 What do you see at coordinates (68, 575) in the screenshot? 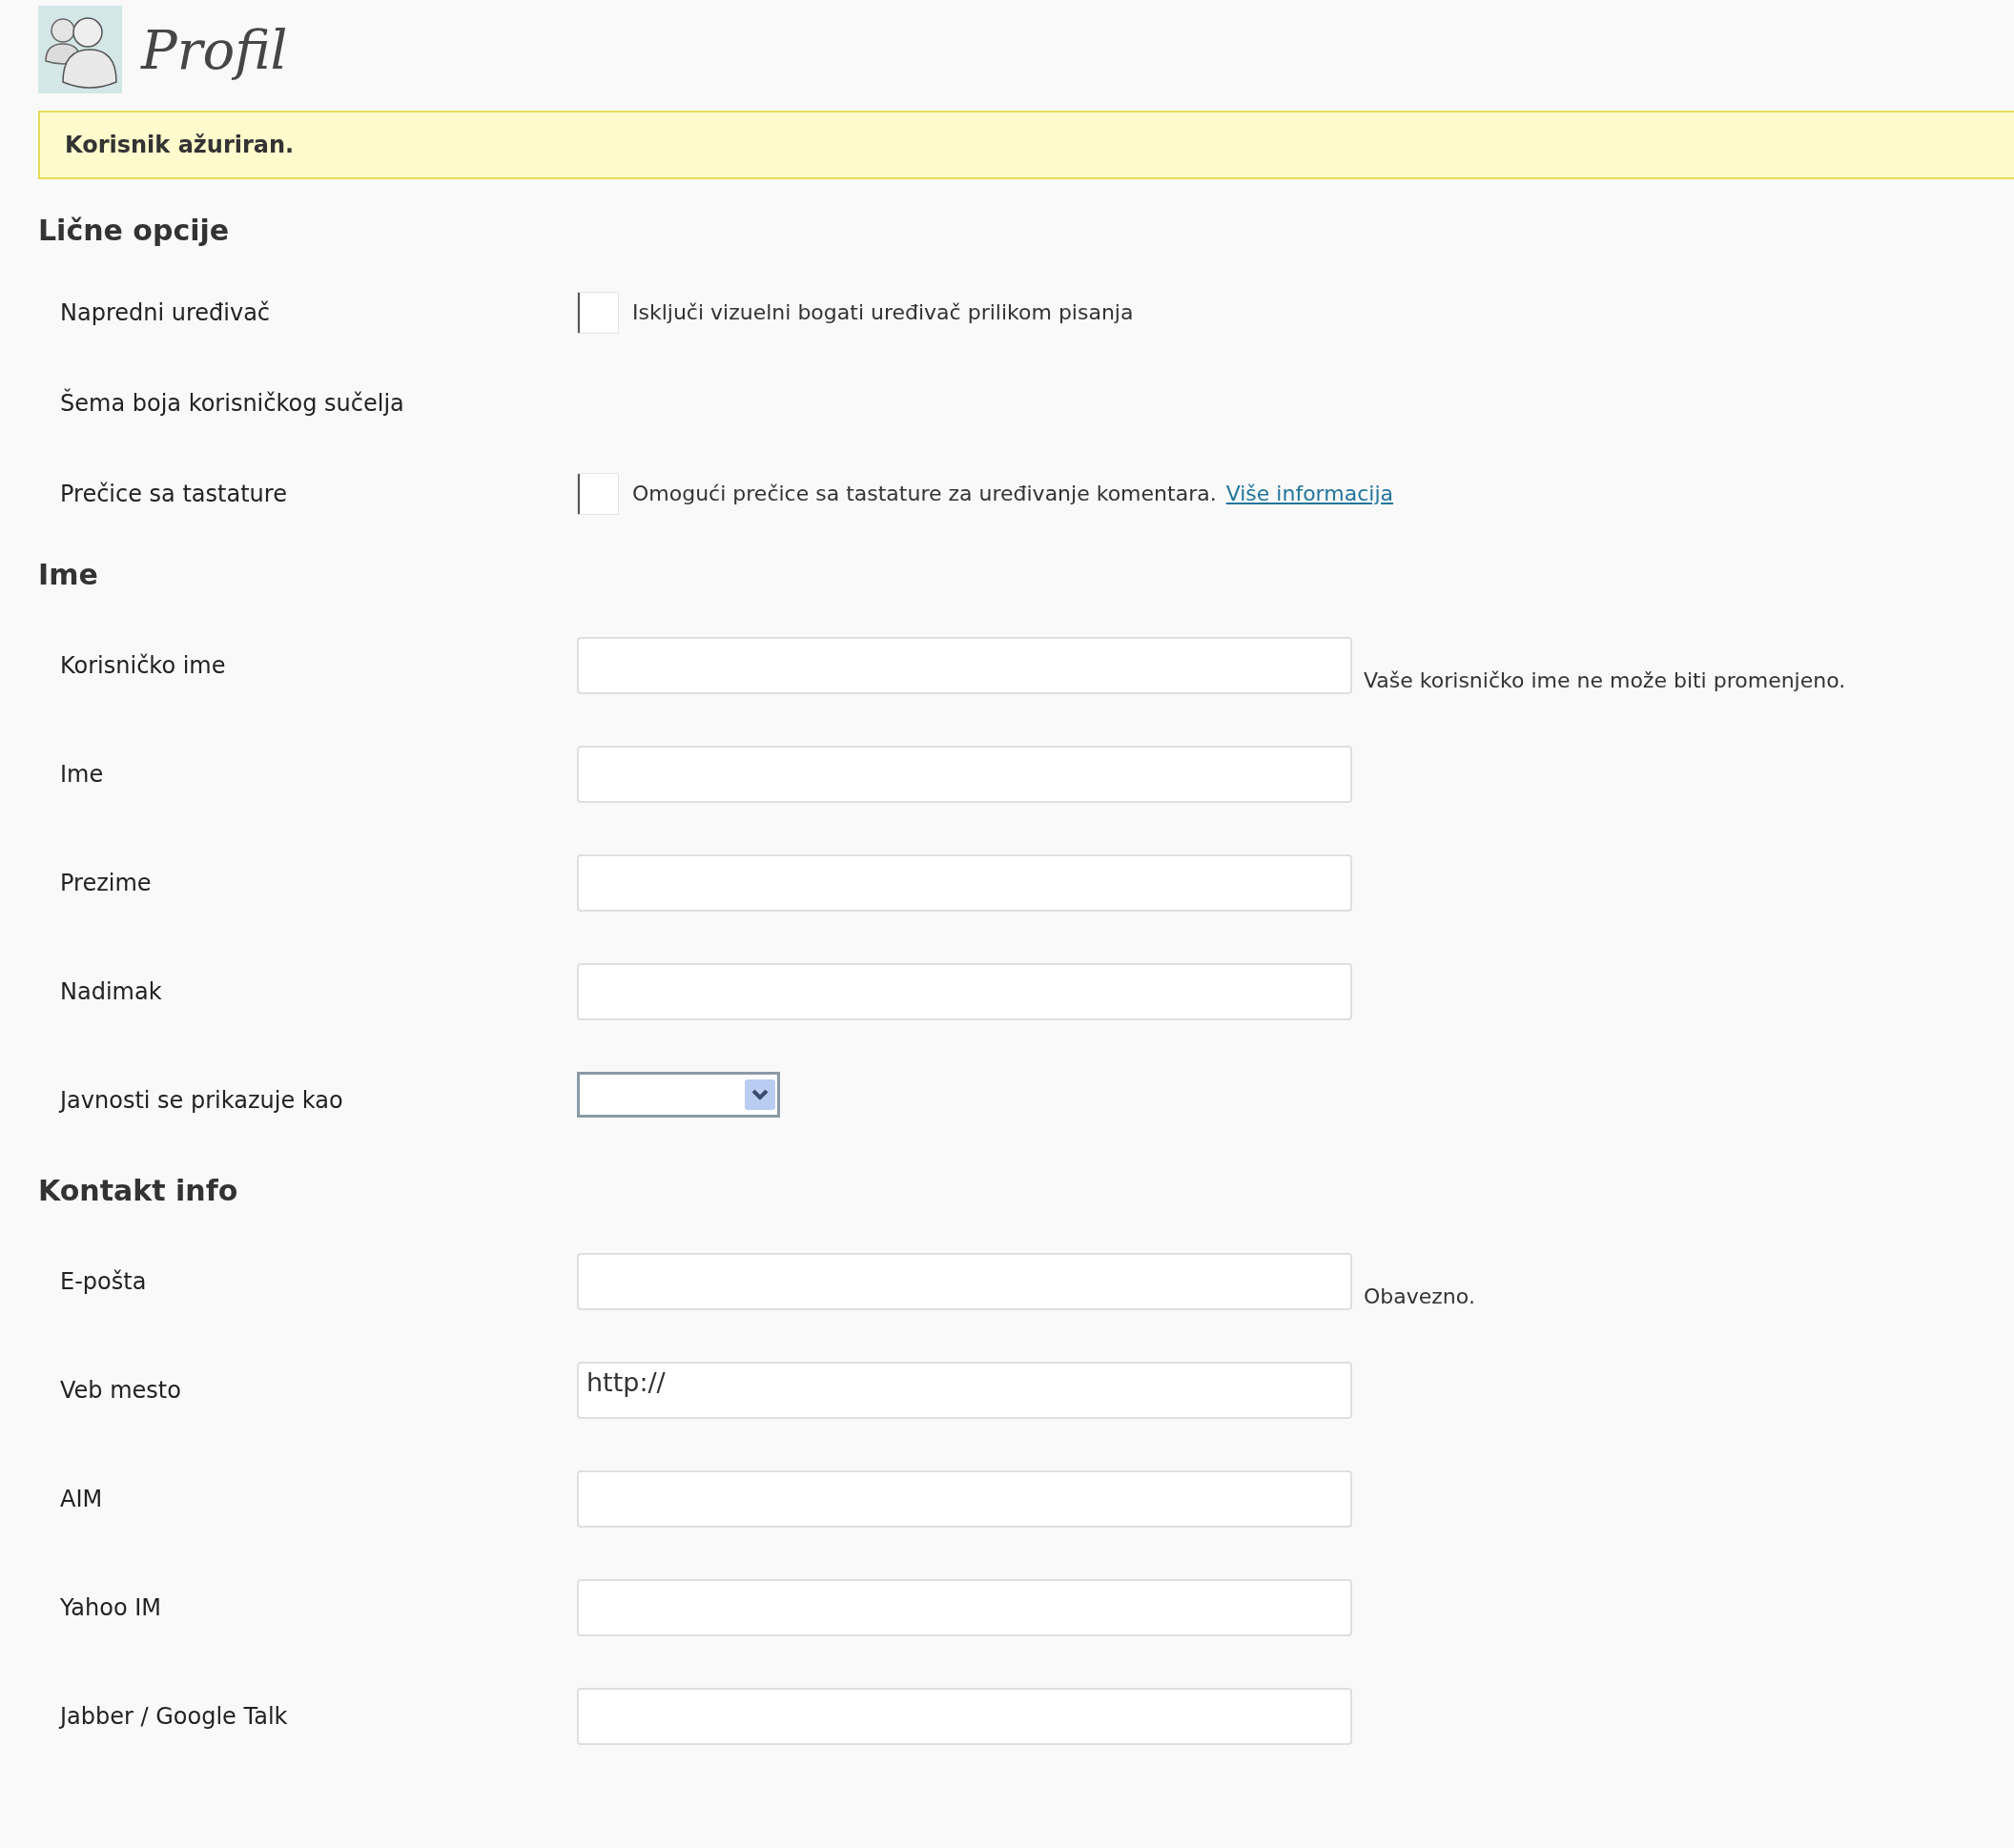
I see `section-heading: Ime` at bounding box center [68, 575].